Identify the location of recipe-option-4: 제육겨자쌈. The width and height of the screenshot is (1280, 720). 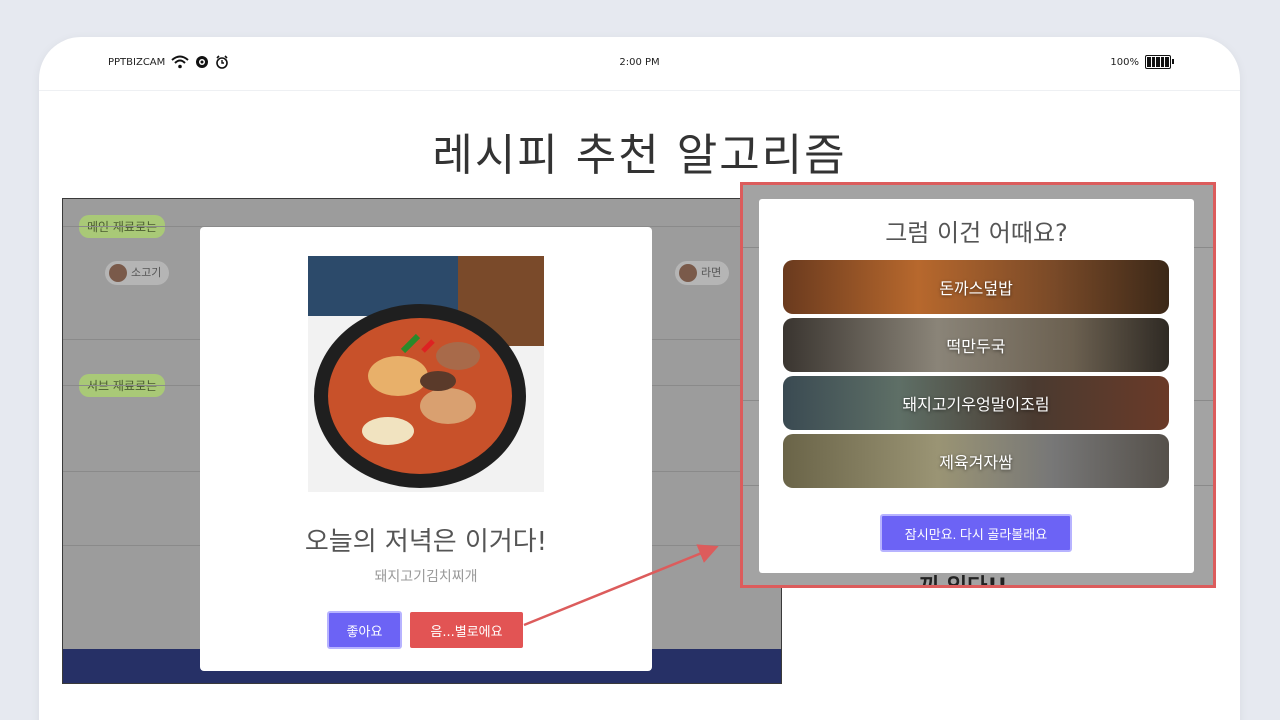
(976, 461).